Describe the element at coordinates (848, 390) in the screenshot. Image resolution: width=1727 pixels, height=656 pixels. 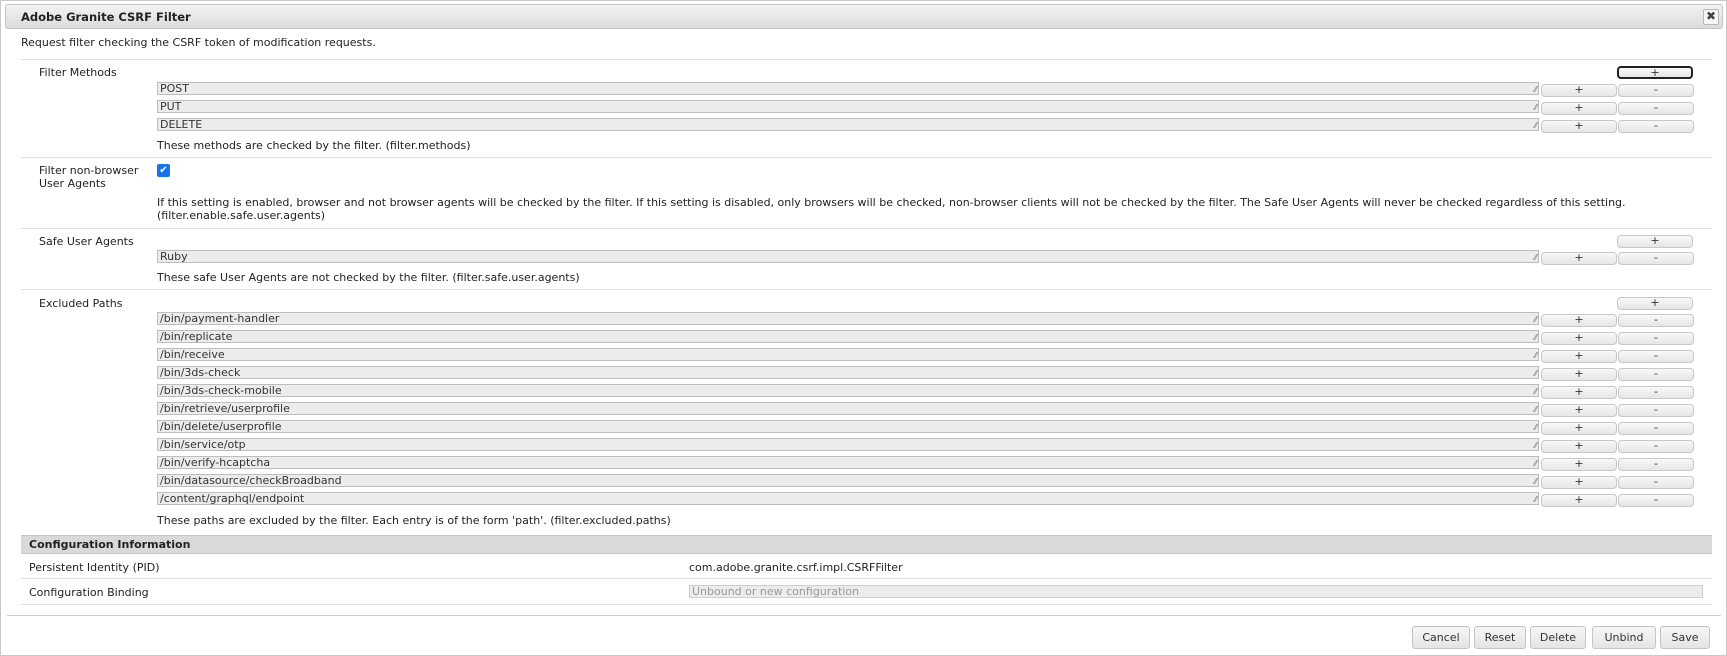
I see `value-input: /bin/3ds-check-mobile ⁄⁄` at that location.